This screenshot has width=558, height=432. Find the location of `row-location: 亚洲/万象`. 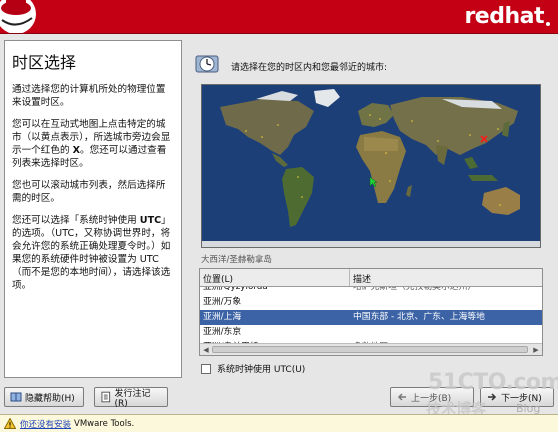

row-location: 亚洲/万象 is located at coordinates (222, 302).